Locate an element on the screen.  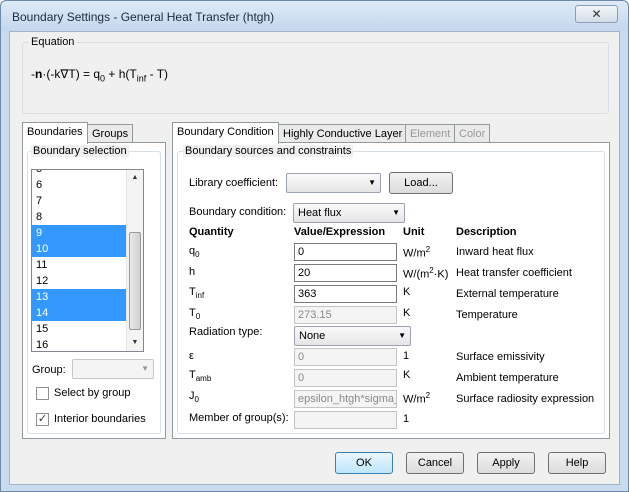
radiation-type-label: Radiation type: is located at coordinates (226, 332).